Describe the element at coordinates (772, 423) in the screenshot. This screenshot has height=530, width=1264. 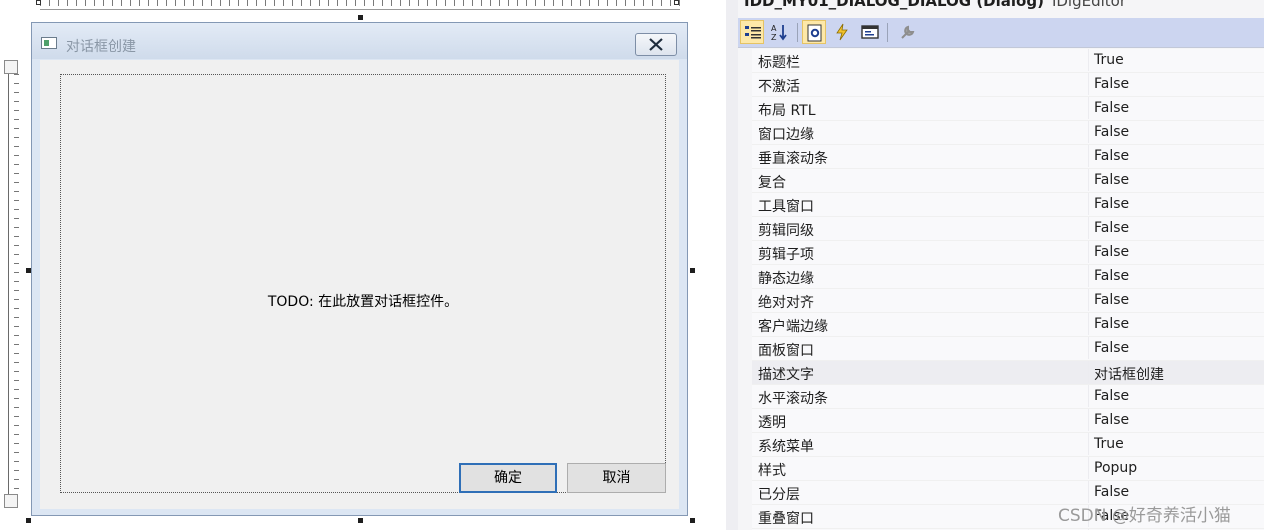
I see `property-name: 透明` at that location.